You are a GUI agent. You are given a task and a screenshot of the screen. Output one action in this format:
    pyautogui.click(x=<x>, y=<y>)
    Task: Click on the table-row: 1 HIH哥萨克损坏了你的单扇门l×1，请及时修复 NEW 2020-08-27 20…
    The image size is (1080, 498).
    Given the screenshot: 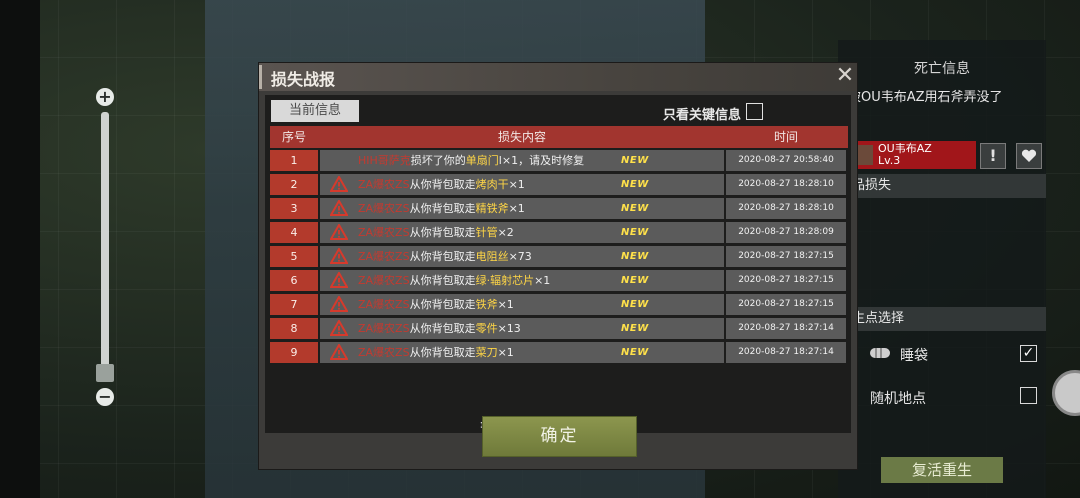 What is the action you would take?
    pyautogui.click(x=559, y=160)
    